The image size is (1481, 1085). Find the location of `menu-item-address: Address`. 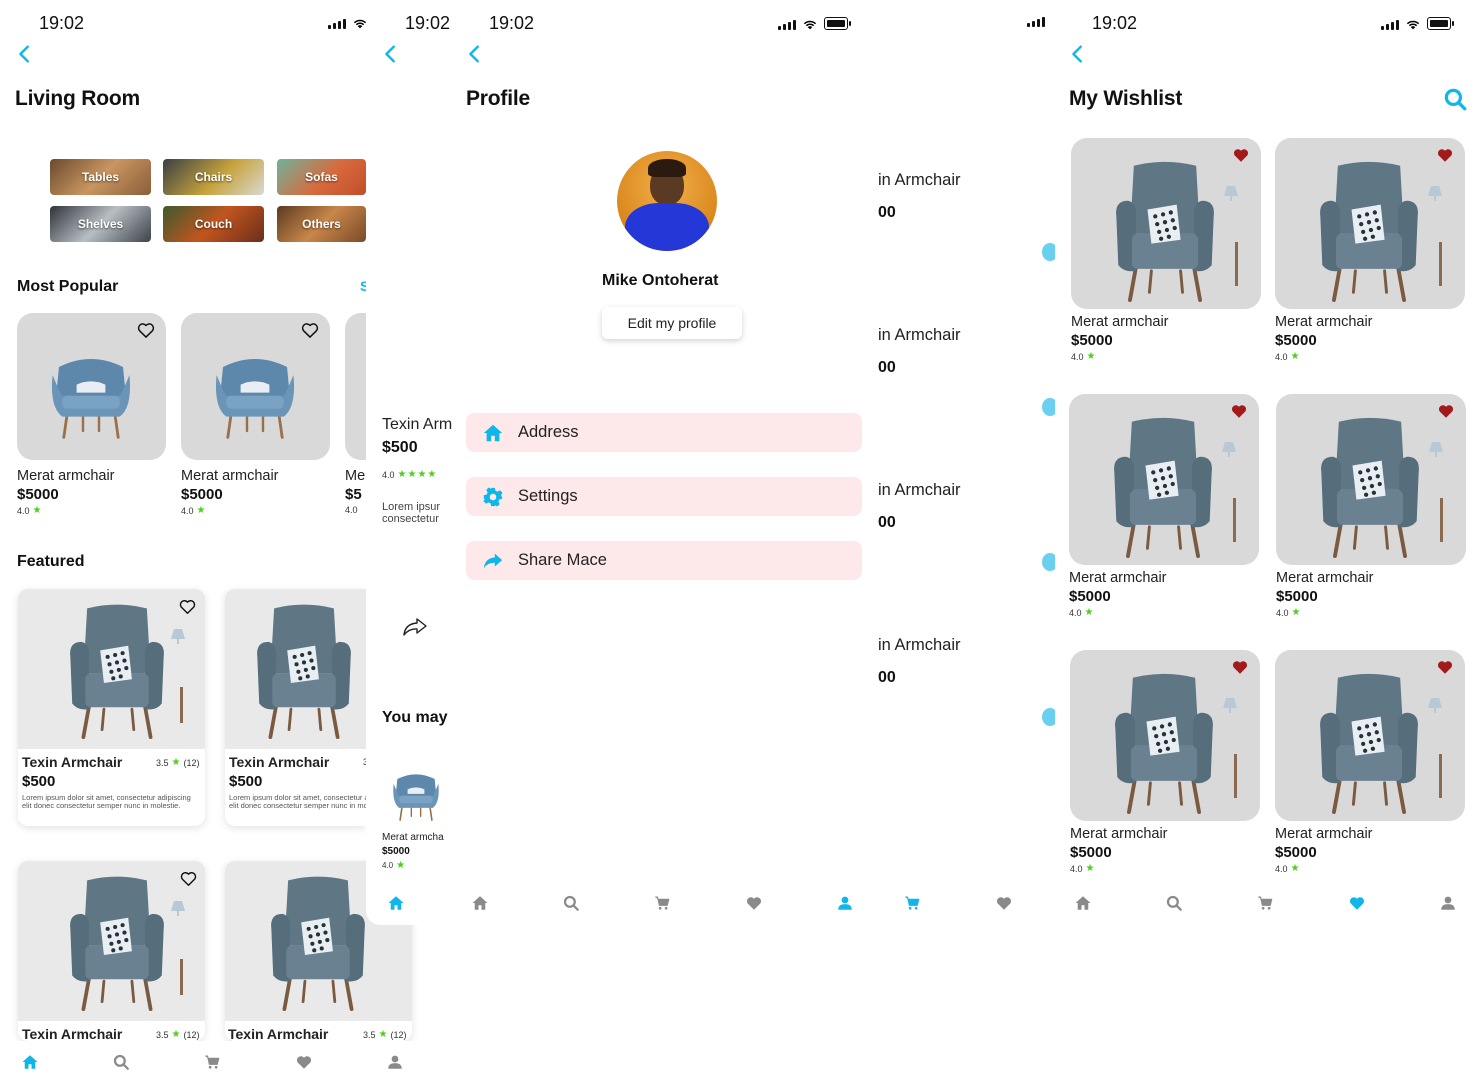

menu-item-address: Address is located at coordinates (664, 432).